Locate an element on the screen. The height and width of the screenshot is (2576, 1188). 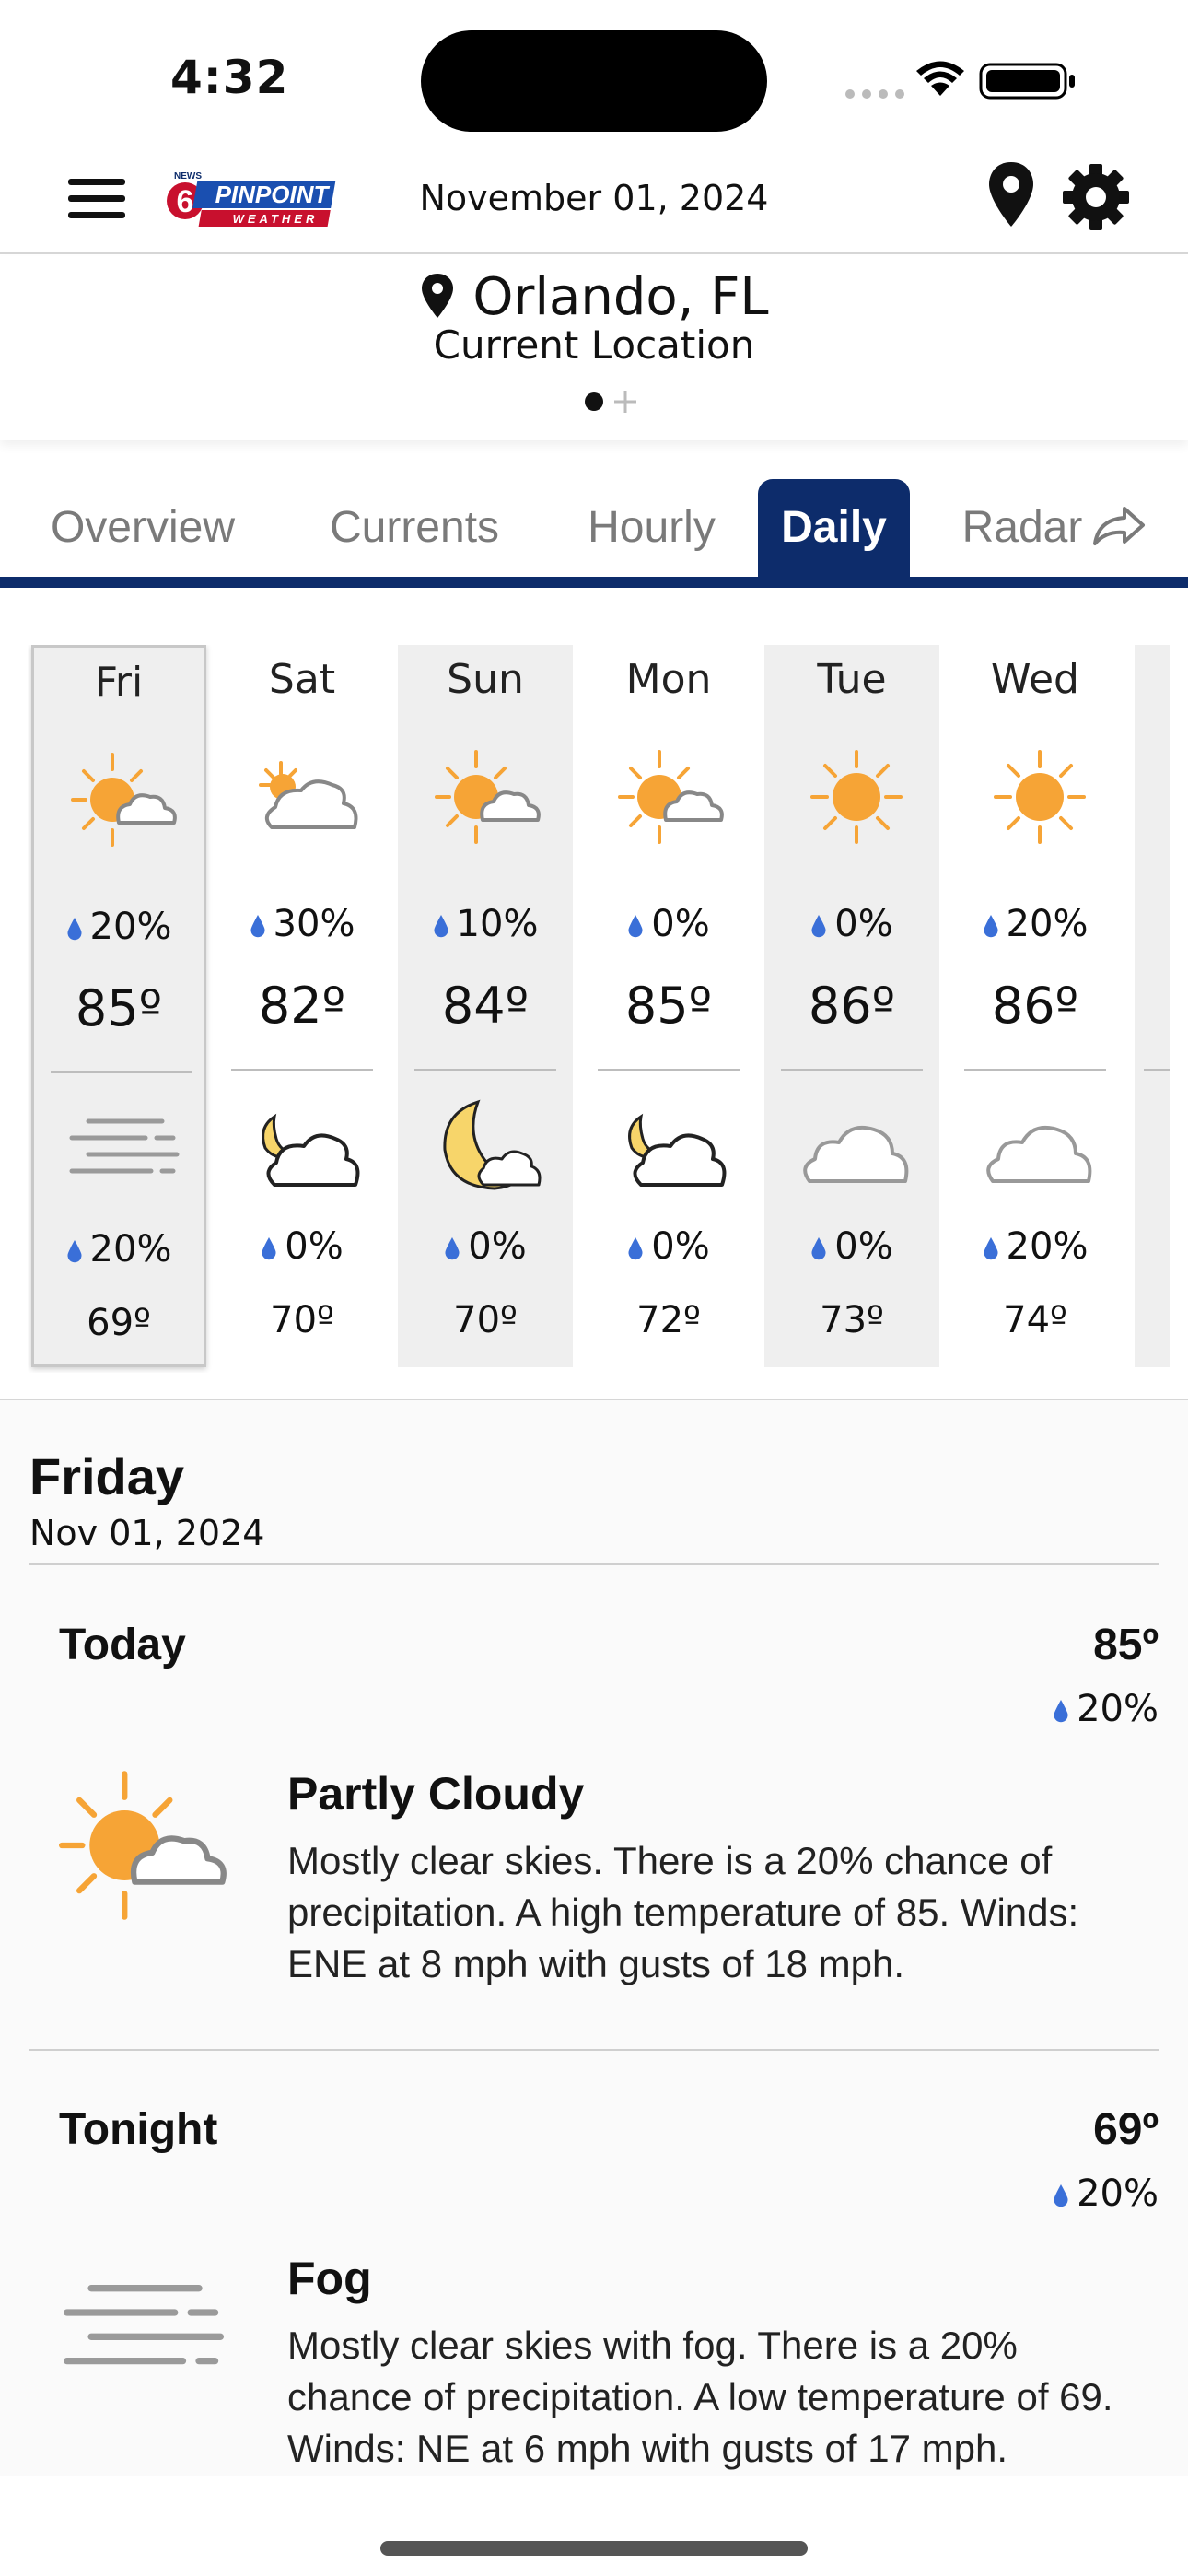
mostly-clear-night-icon is located at coordinates (490, 1147).